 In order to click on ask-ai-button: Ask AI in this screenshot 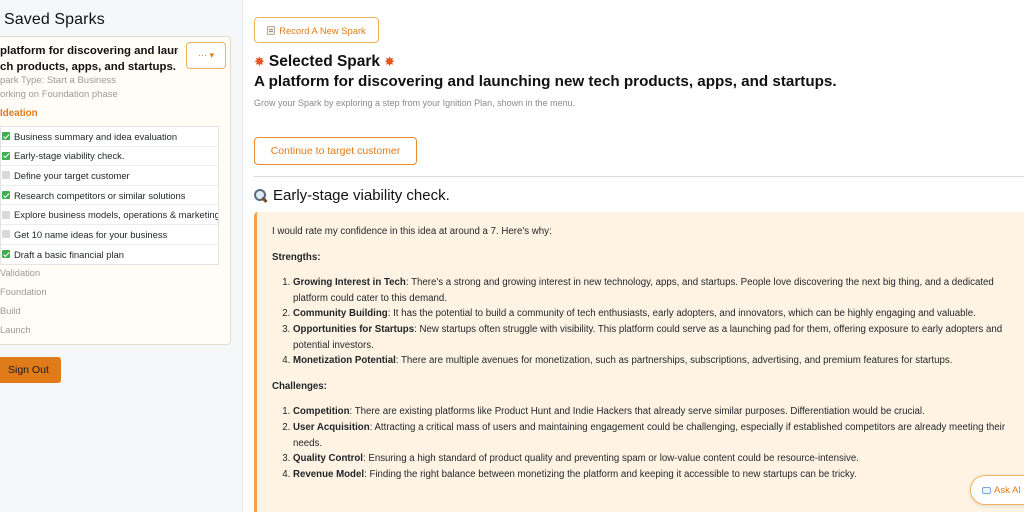, I will do `click(997, 490)`.